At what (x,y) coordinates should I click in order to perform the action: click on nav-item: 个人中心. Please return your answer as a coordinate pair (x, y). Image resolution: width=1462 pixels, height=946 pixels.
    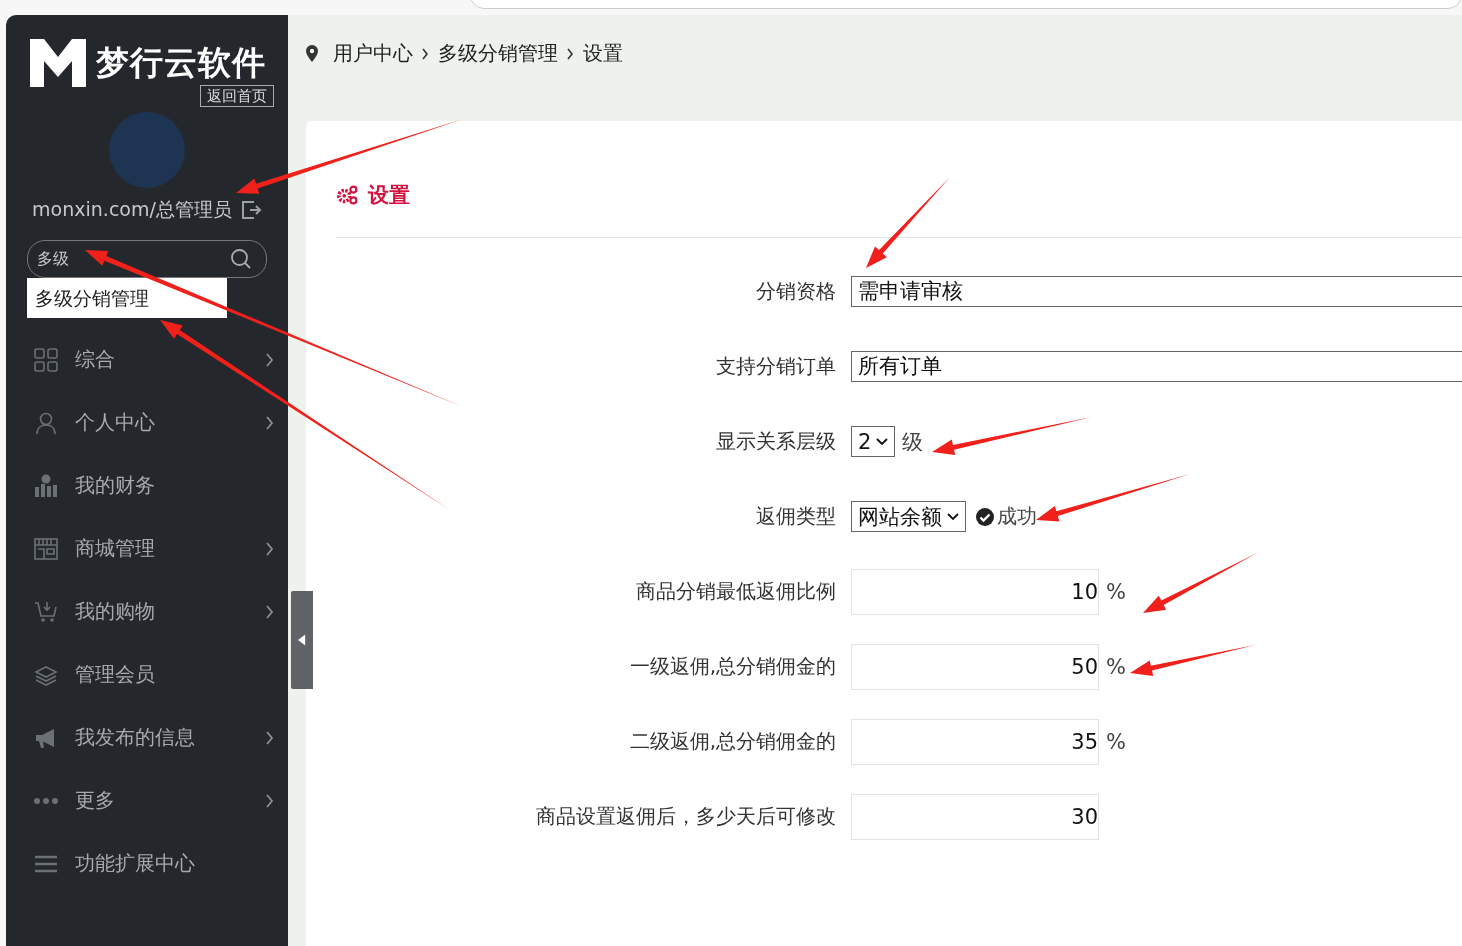
    Looking at the image, I should click on (147, 422).